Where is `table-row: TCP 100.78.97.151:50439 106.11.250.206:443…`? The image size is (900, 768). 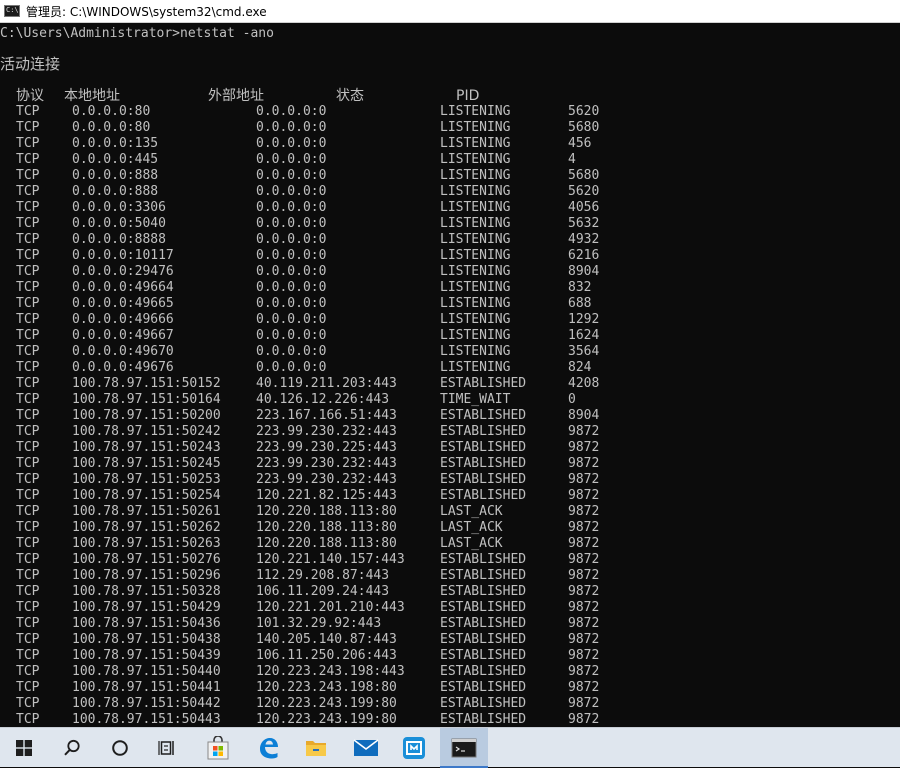
table-row: TCP 100.78.97.151:50439 106.11.250.206:443… is located at coordinates (450, 656).